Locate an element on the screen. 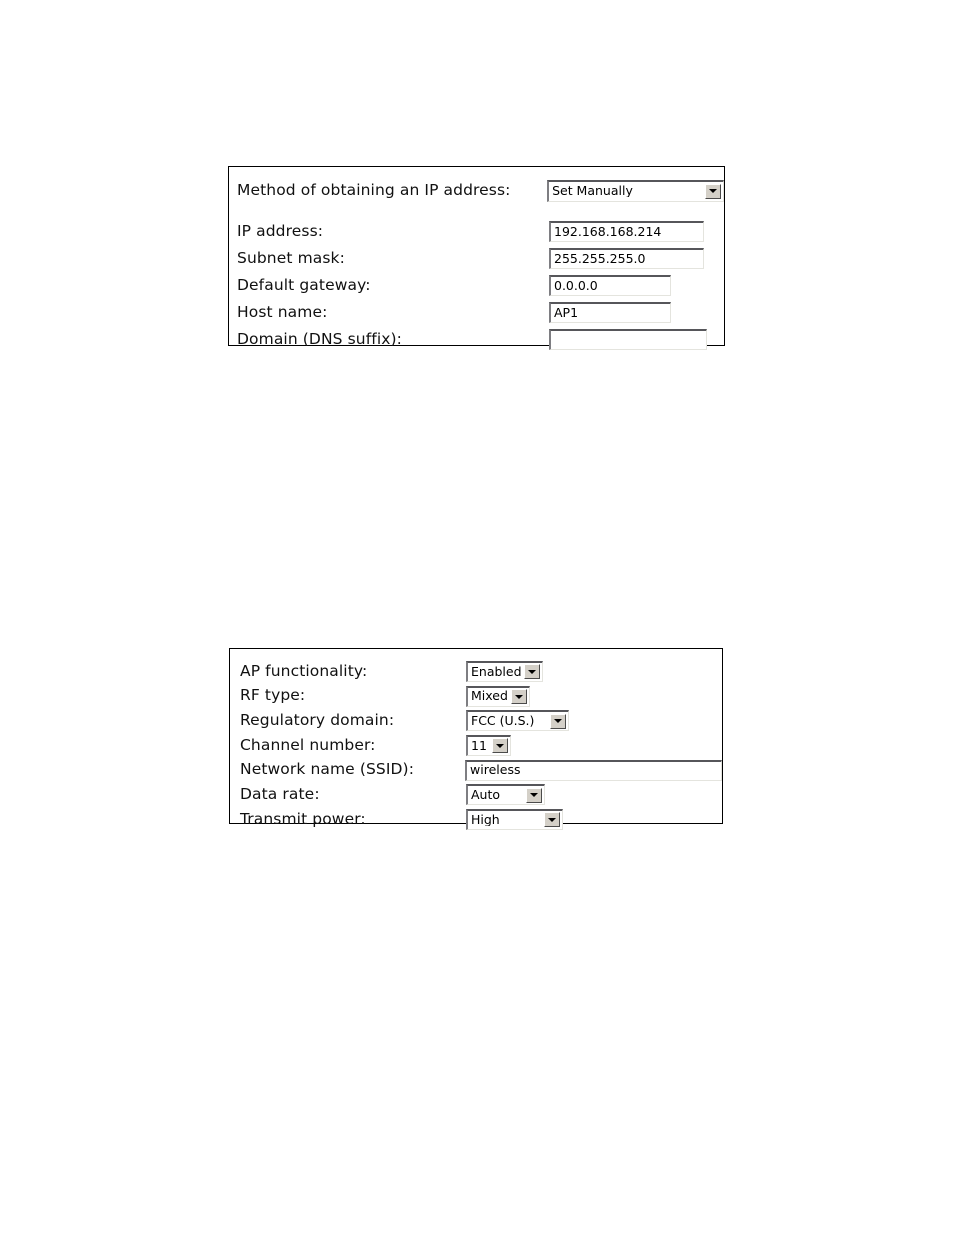  label-domain-dns-suffix: Domain (DNS suffix): is located at coordinates (319, 338).